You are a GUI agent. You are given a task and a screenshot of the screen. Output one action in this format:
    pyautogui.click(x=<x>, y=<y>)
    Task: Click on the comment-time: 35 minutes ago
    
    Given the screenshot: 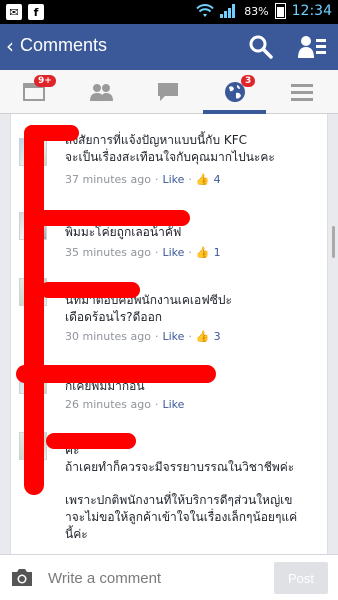 What is the action you would take?
    pyautogui.click(x=108, y=252)
    